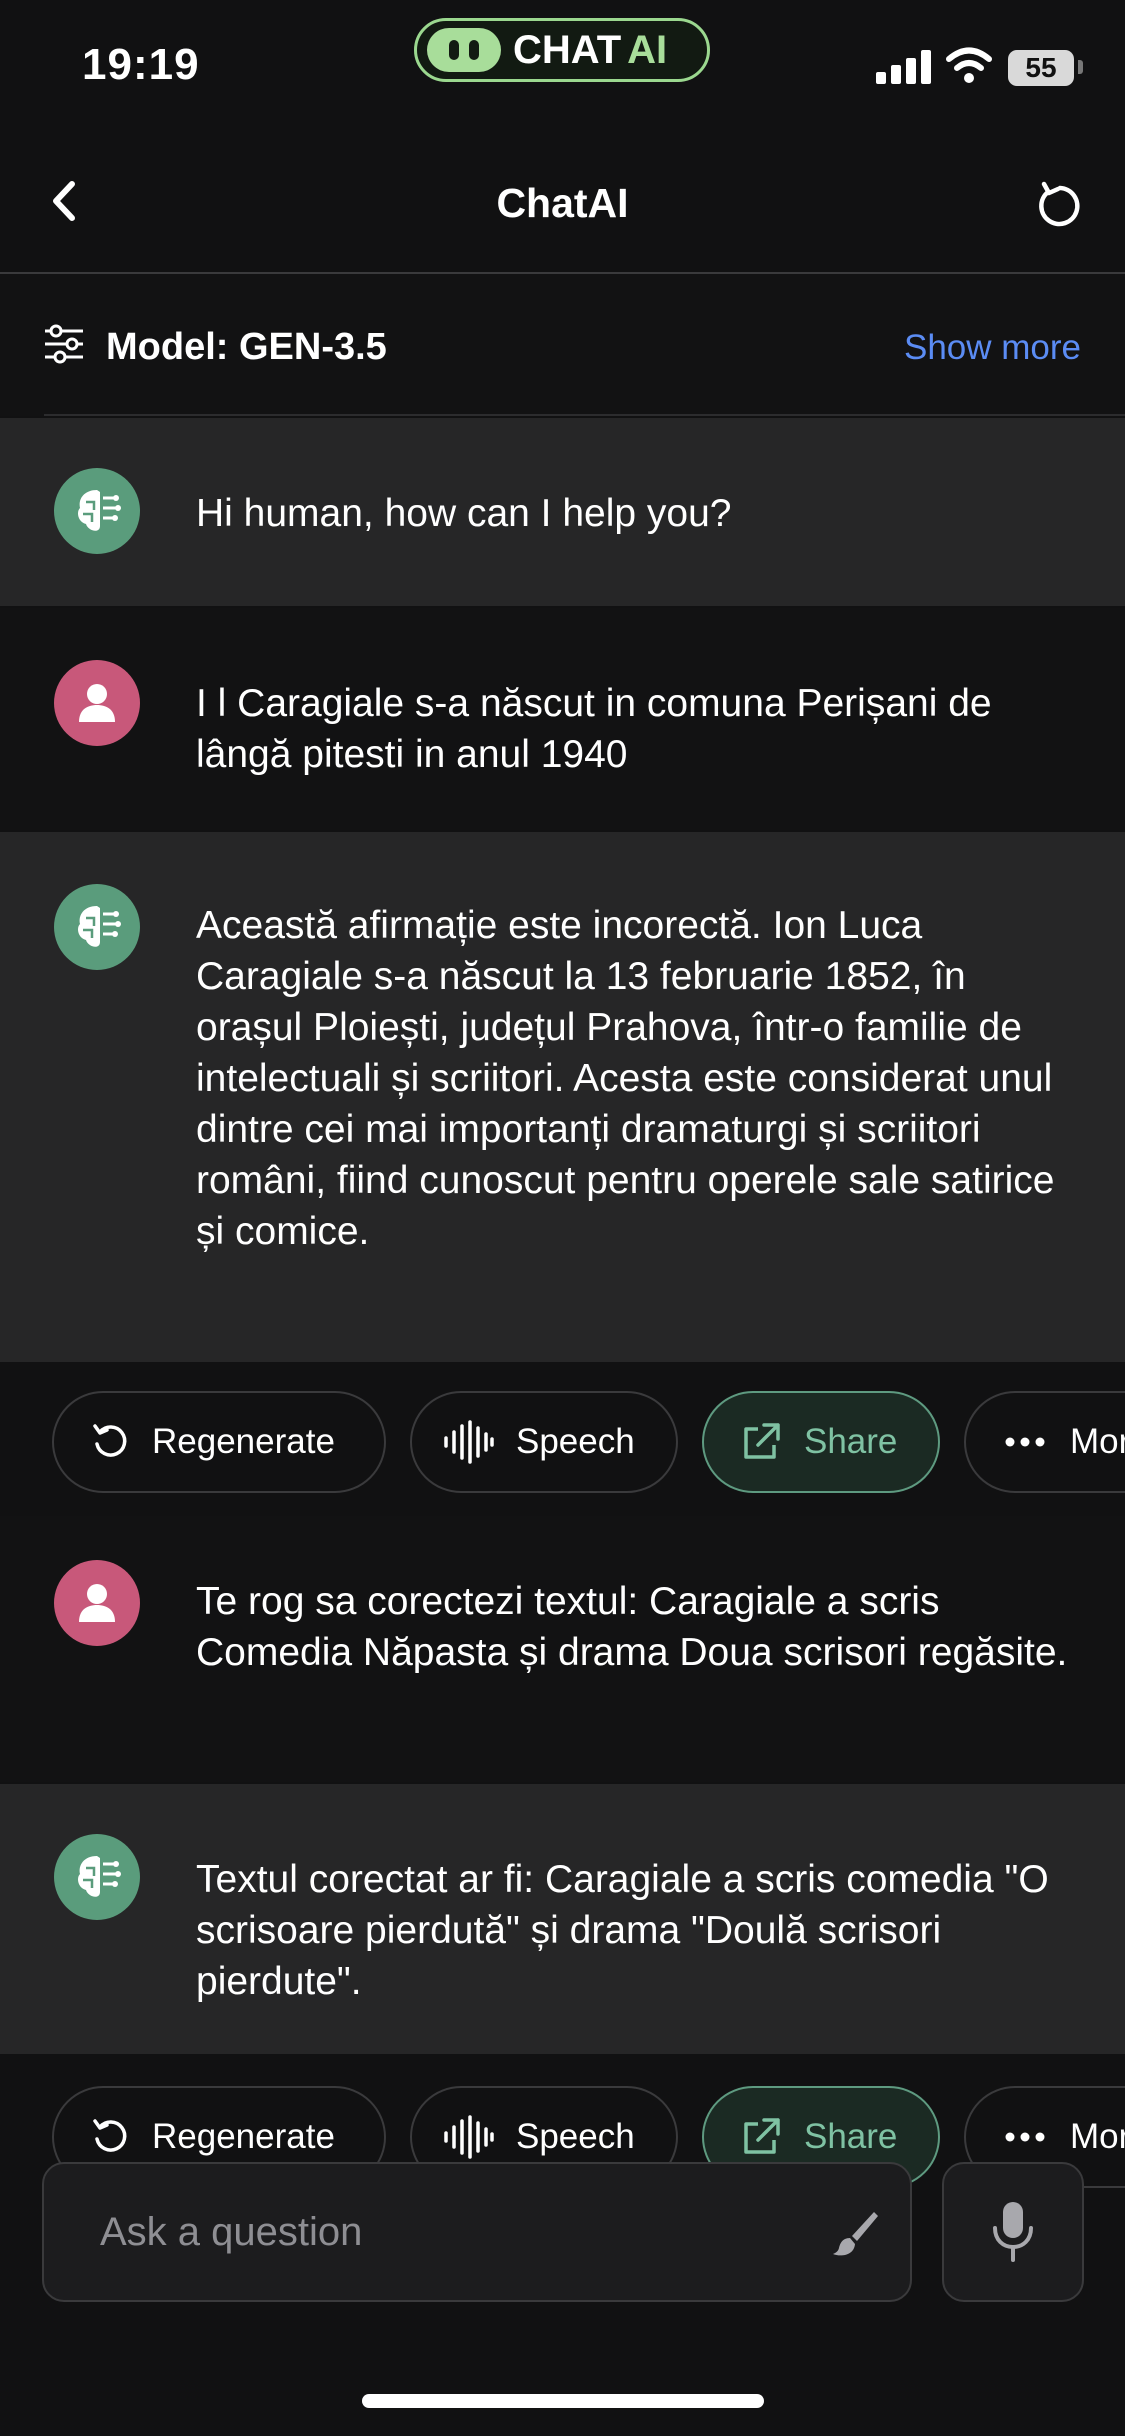 The width and height of the screenshot is (1125, 2436). What do you see at coordinates (904, 67) in the screenshot?
I see `signal-icon` at bounding box center [904, 67].